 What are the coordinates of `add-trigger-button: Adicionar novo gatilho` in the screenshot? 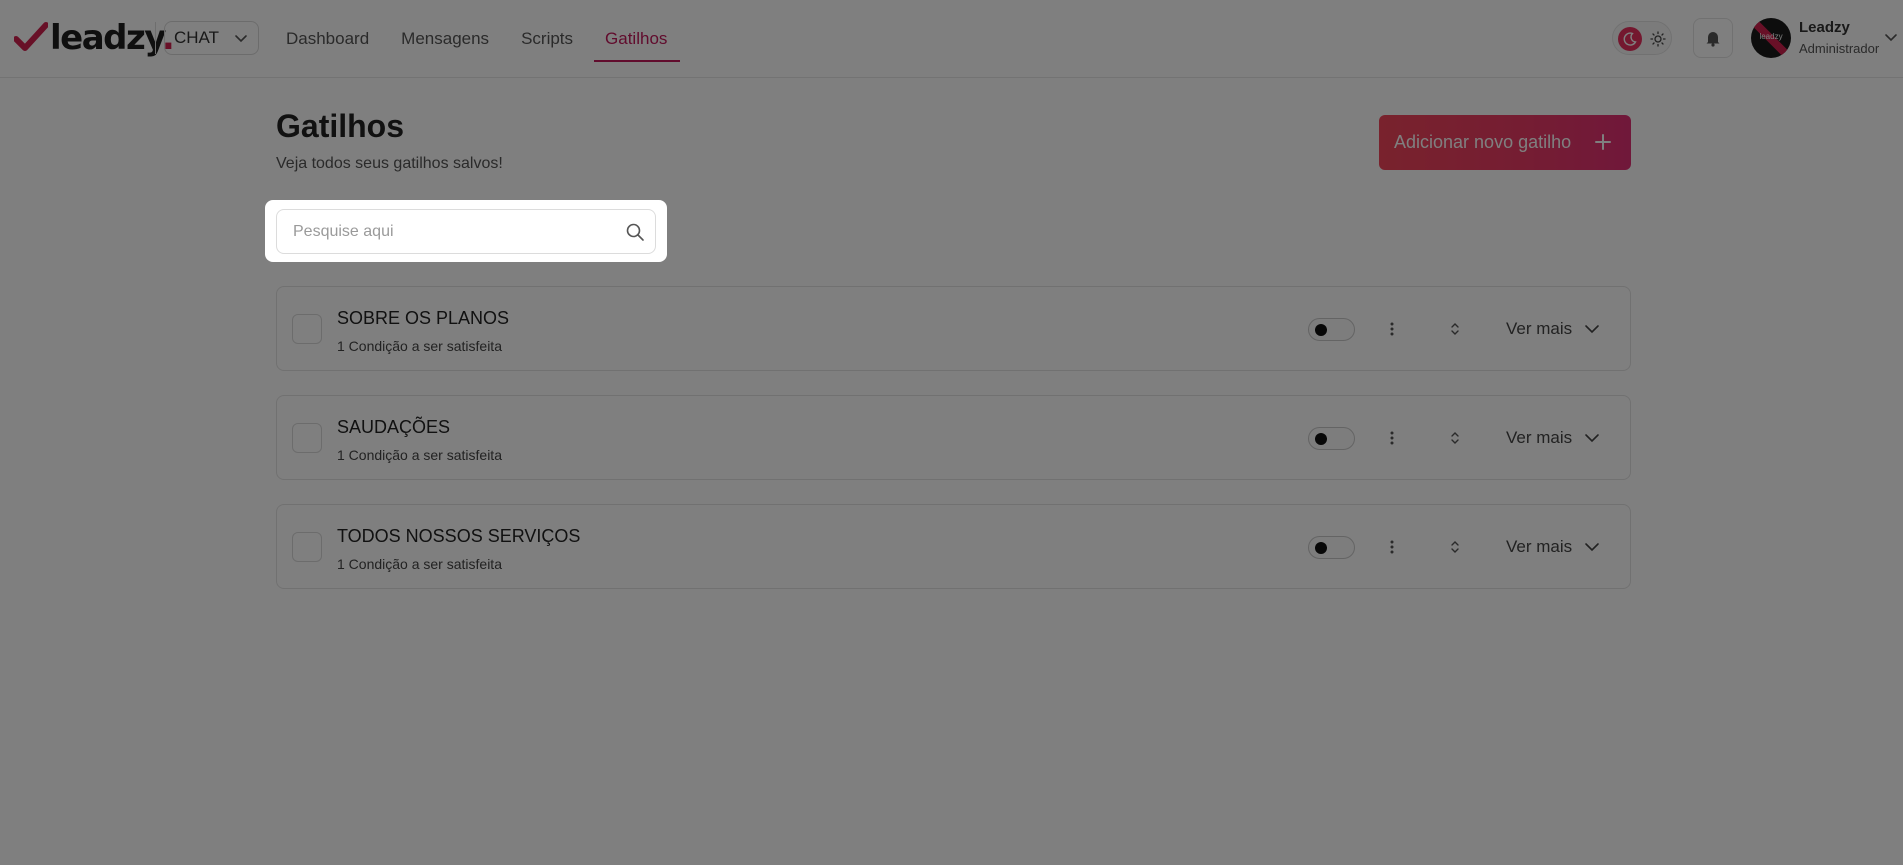 It's located at (1505, 142).